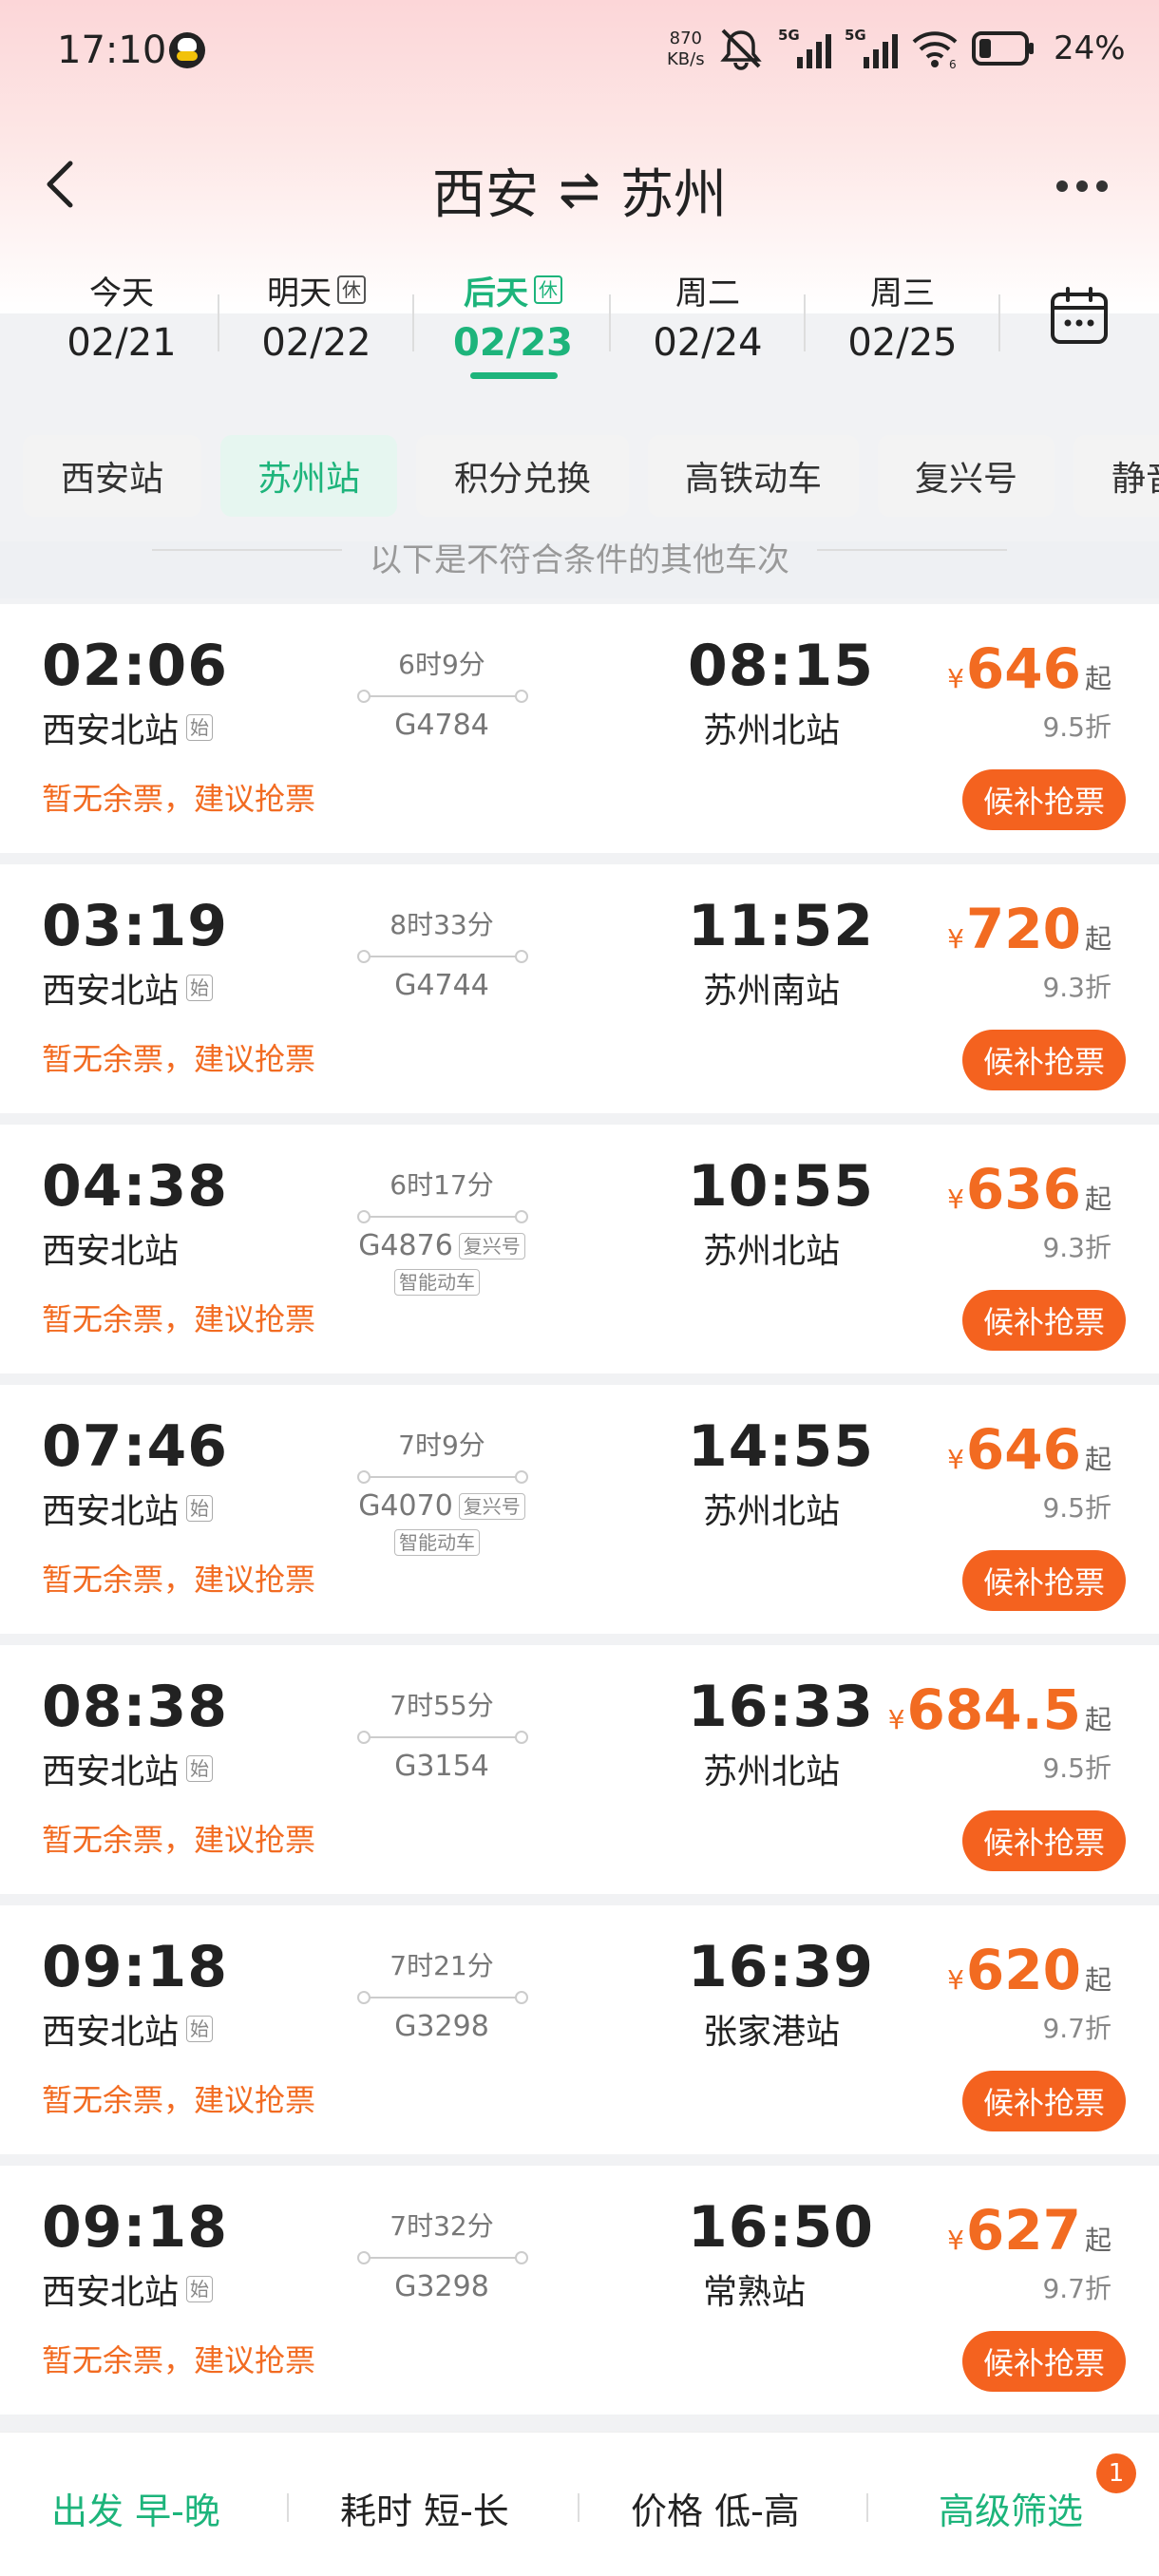  Describe the element at coordinates (707, 293) in the screenshot. I see `date-tab-day: 周二` at that location.